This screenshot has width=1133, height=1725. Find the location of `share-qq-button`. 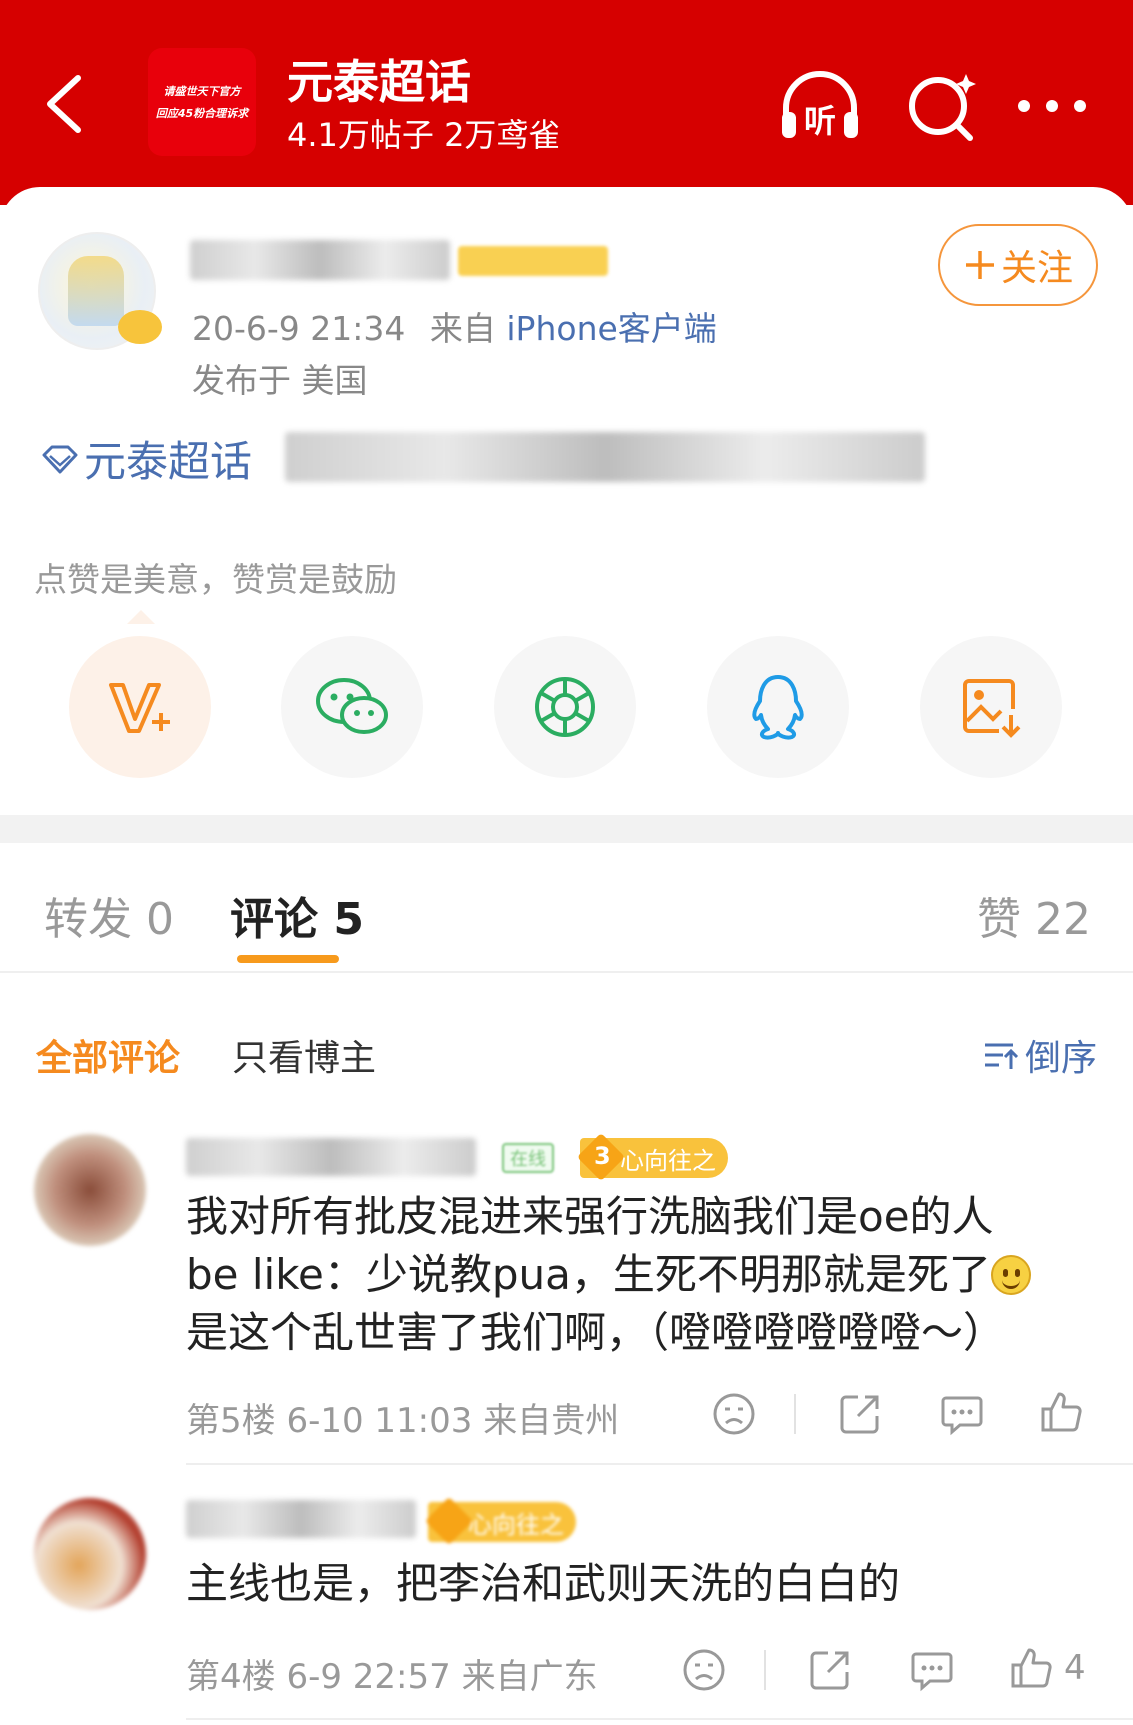

share-qq-button is located at coordinates (778, 707).